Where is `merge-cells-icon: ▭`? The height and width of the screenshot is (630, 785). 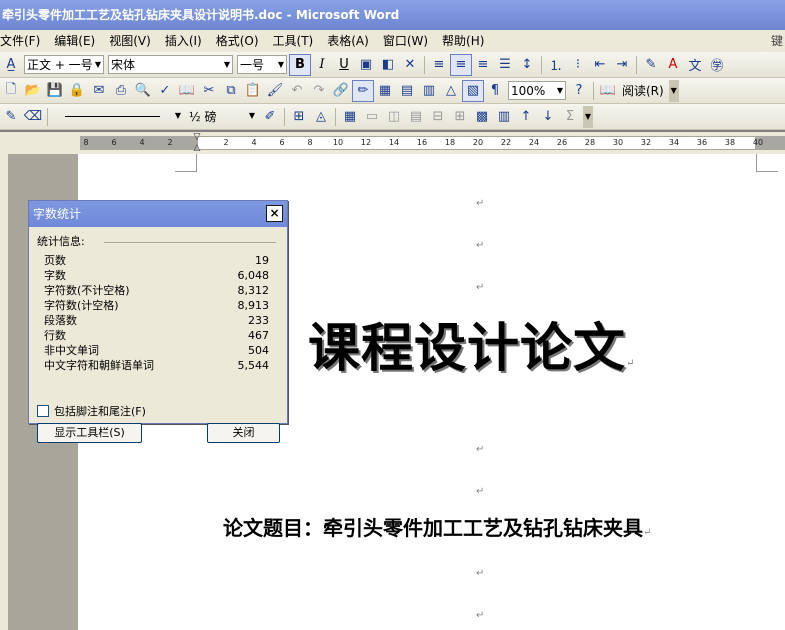
merge-cells-icon: ▭ is located at coordinates (372, 117).